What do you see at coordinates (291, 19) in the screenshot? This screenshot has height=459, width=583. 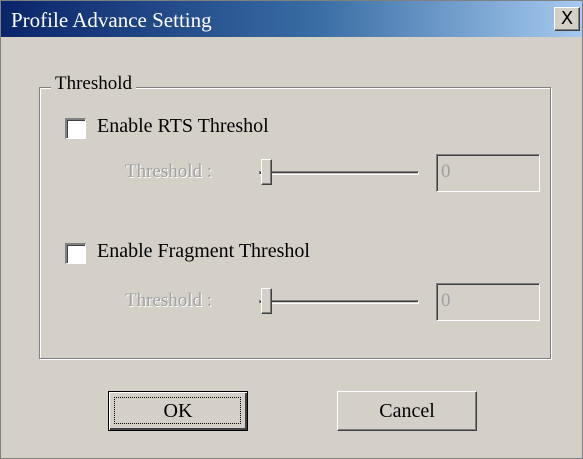 I see `title-bar: Profile Advance Setting X` at bounding box center [291, 19].